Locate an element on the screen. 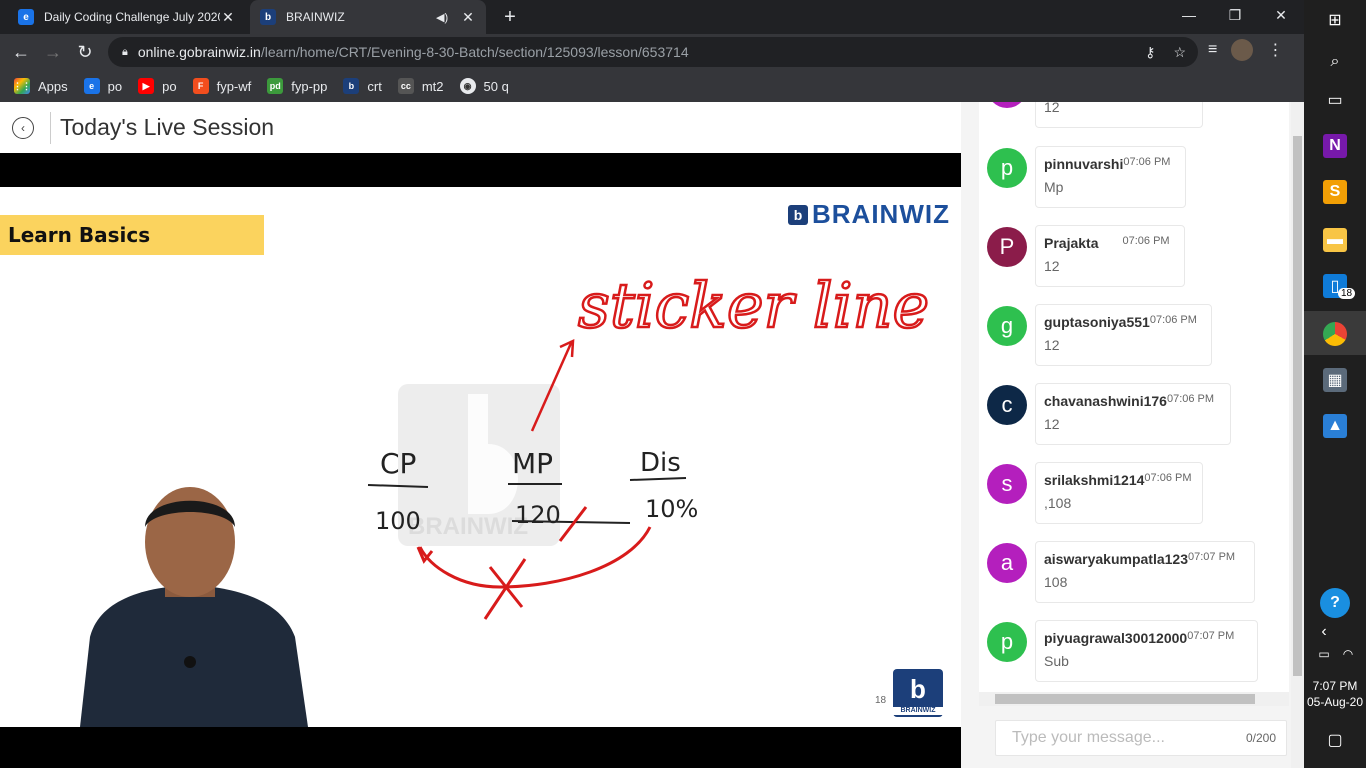  user-avatar: a is located at coordinates (1007, 563).